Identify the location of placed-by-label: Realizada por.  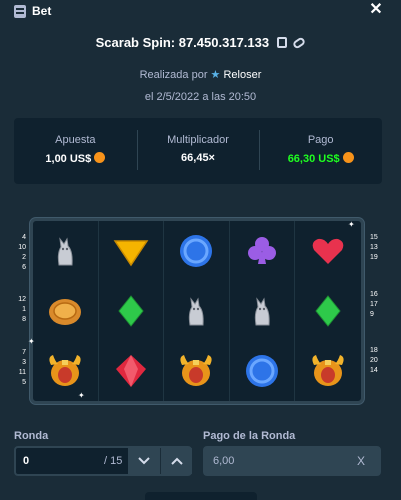
(173, 75).